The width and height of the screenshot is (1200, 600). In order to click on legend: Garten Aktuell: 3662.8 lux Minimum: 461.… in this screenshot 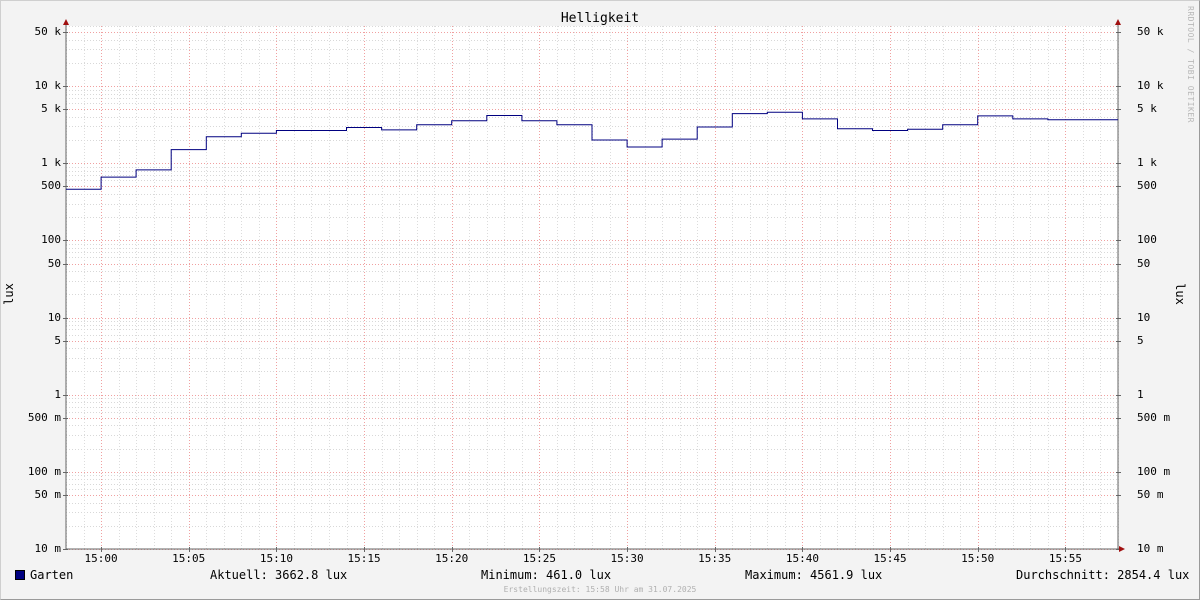, I will do `click(600, 576)`.